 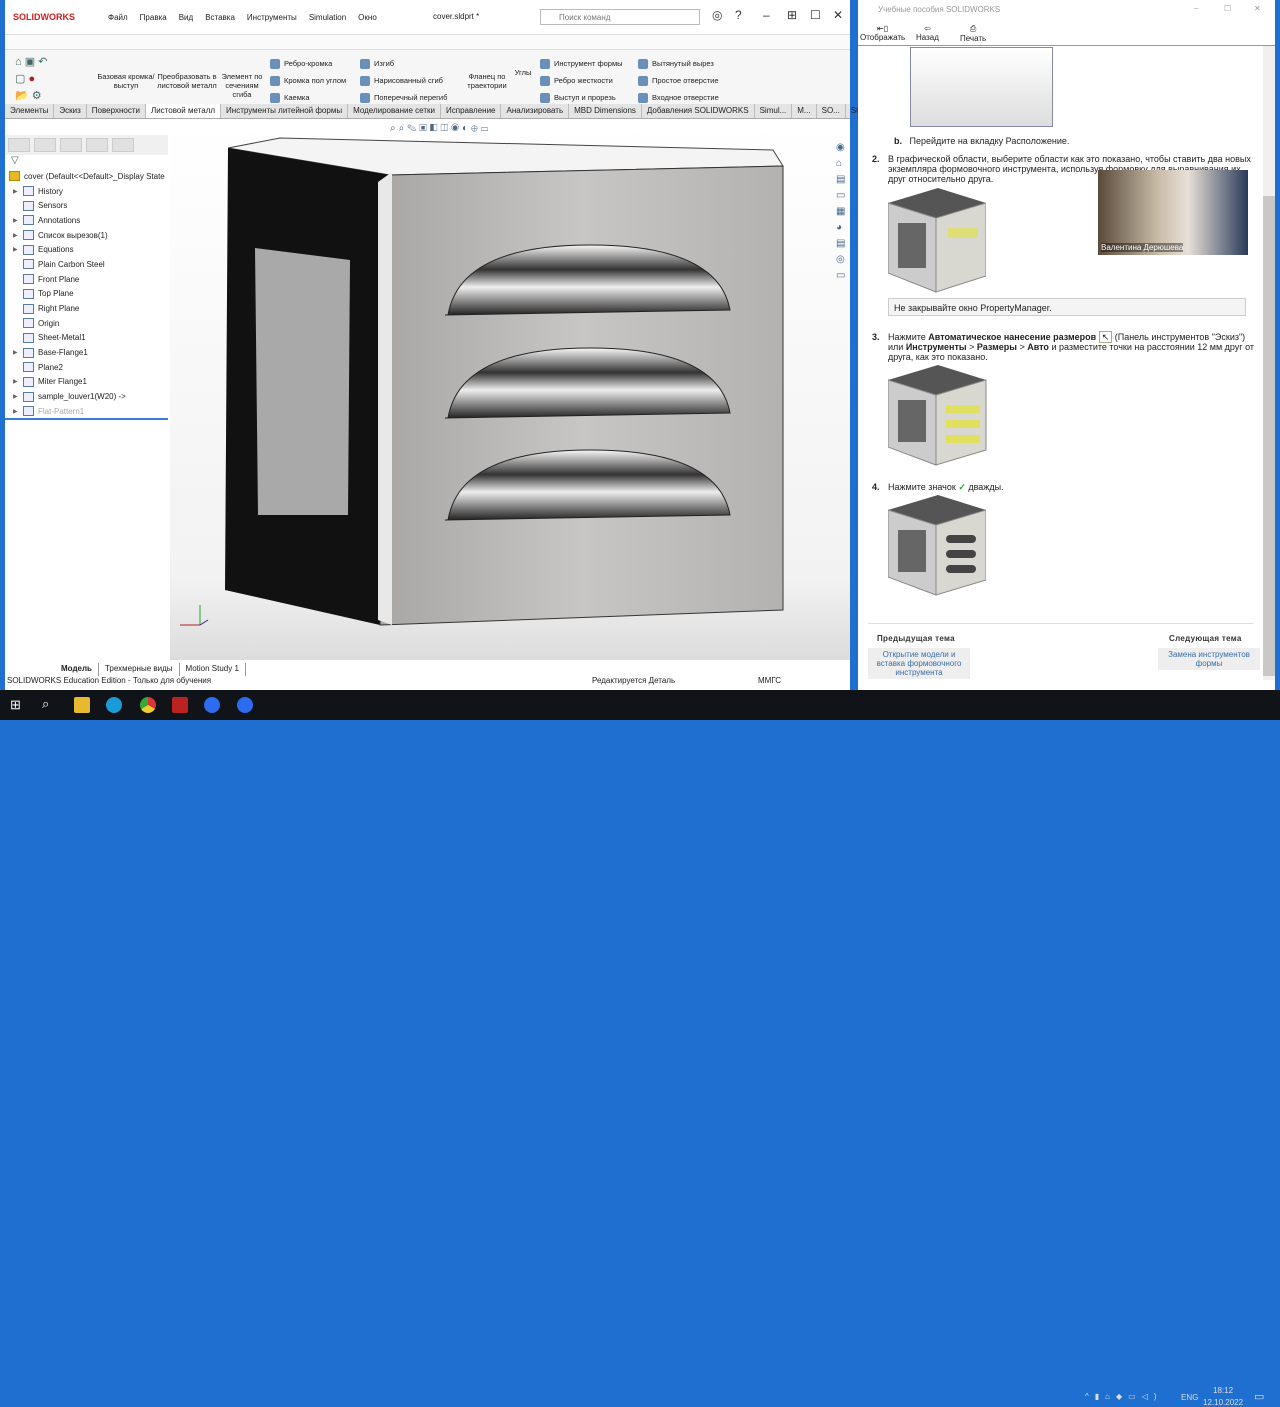 What do you see at coordinates (86, 352) in the screenshot?
I see `tree-item: ▶ Base-Flange1` at bounding box center [86, 352].